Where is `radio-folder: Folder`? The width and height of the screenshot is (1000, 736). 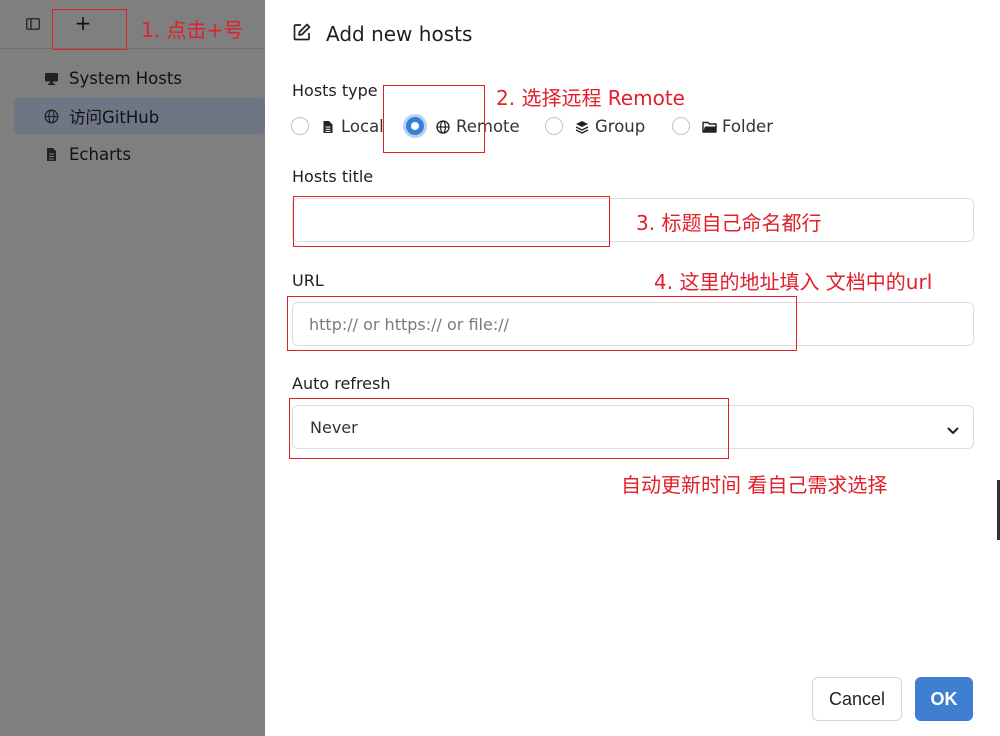 radio-folder: Folder is located at coordinates (722, 126).